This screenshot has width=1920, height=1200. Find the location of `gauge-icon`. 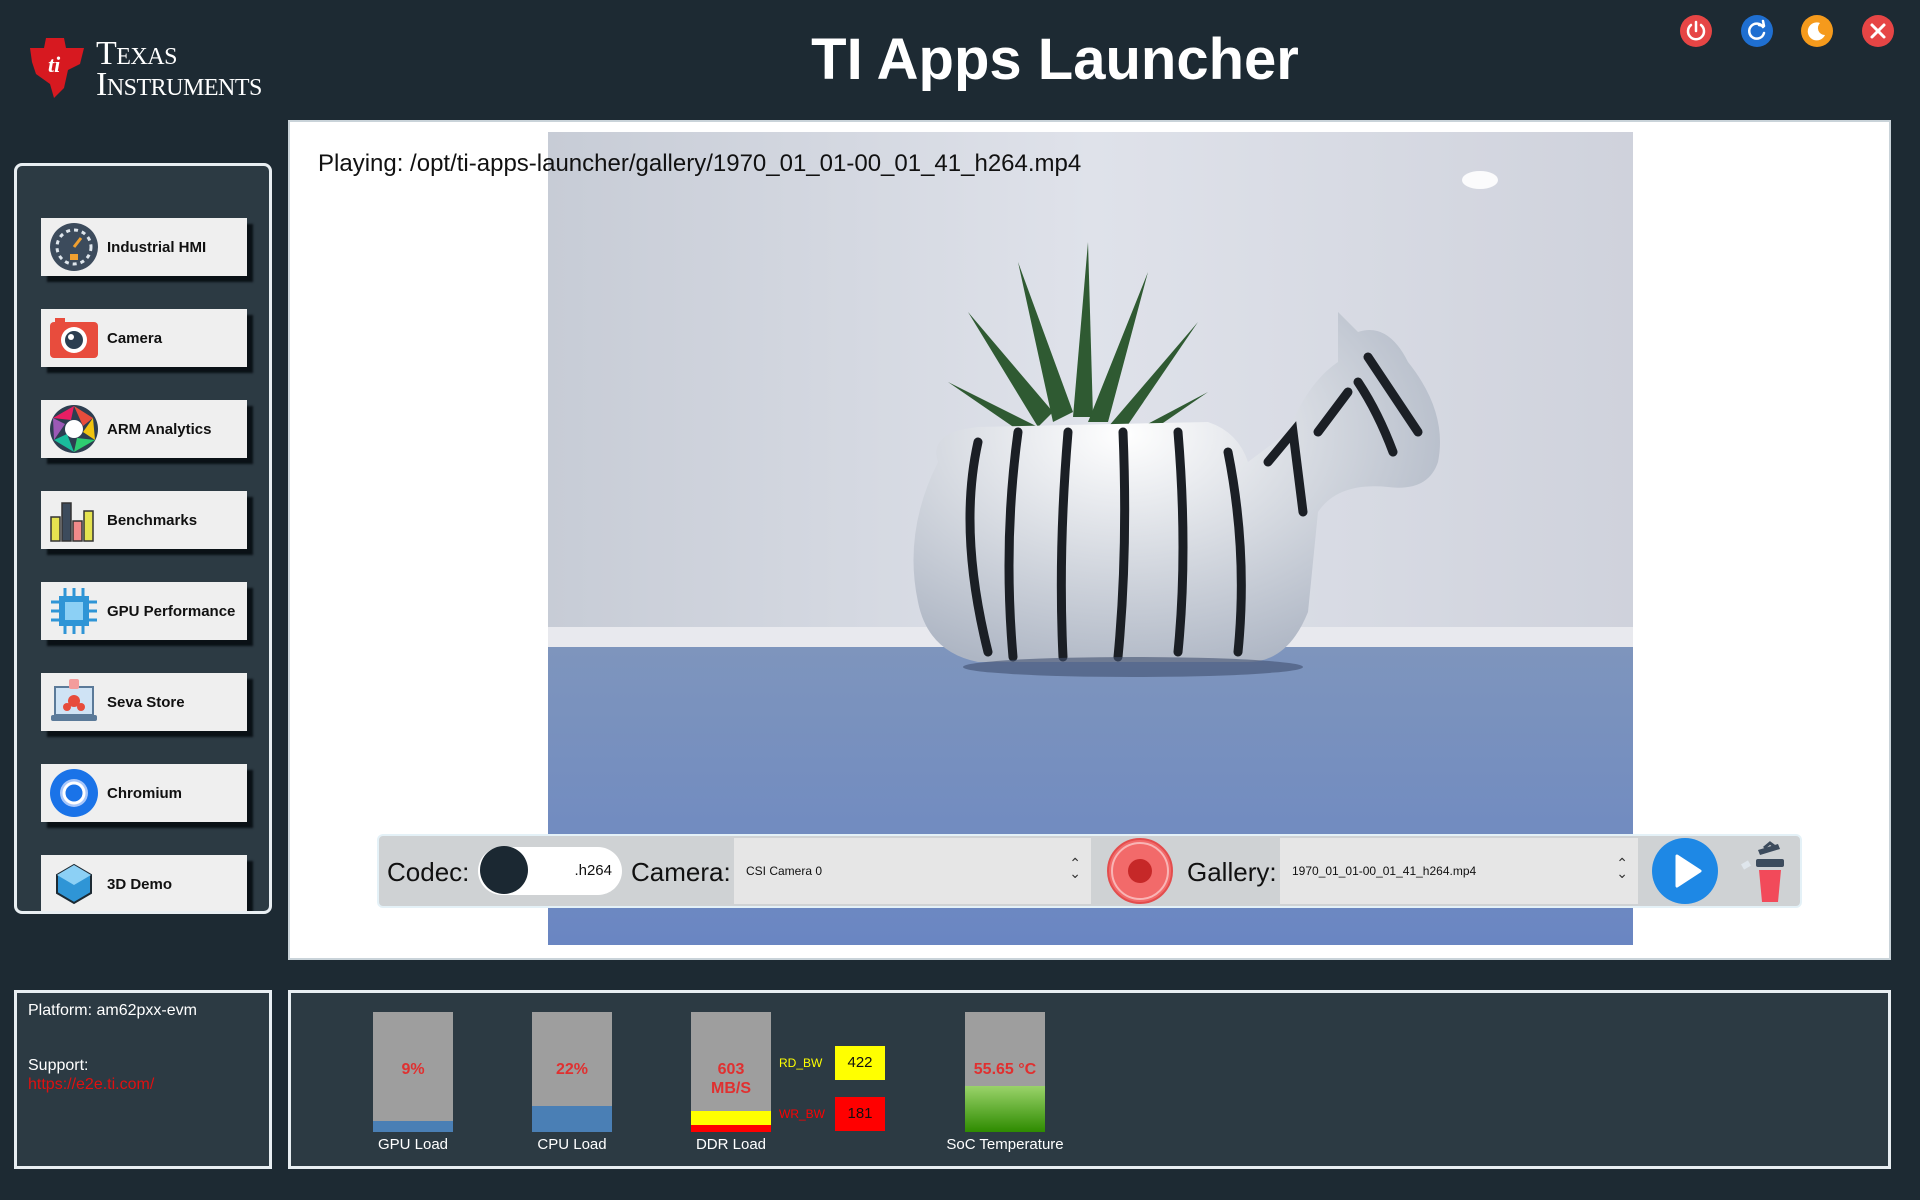

gauge-icon is located at coordinates (74, 247).